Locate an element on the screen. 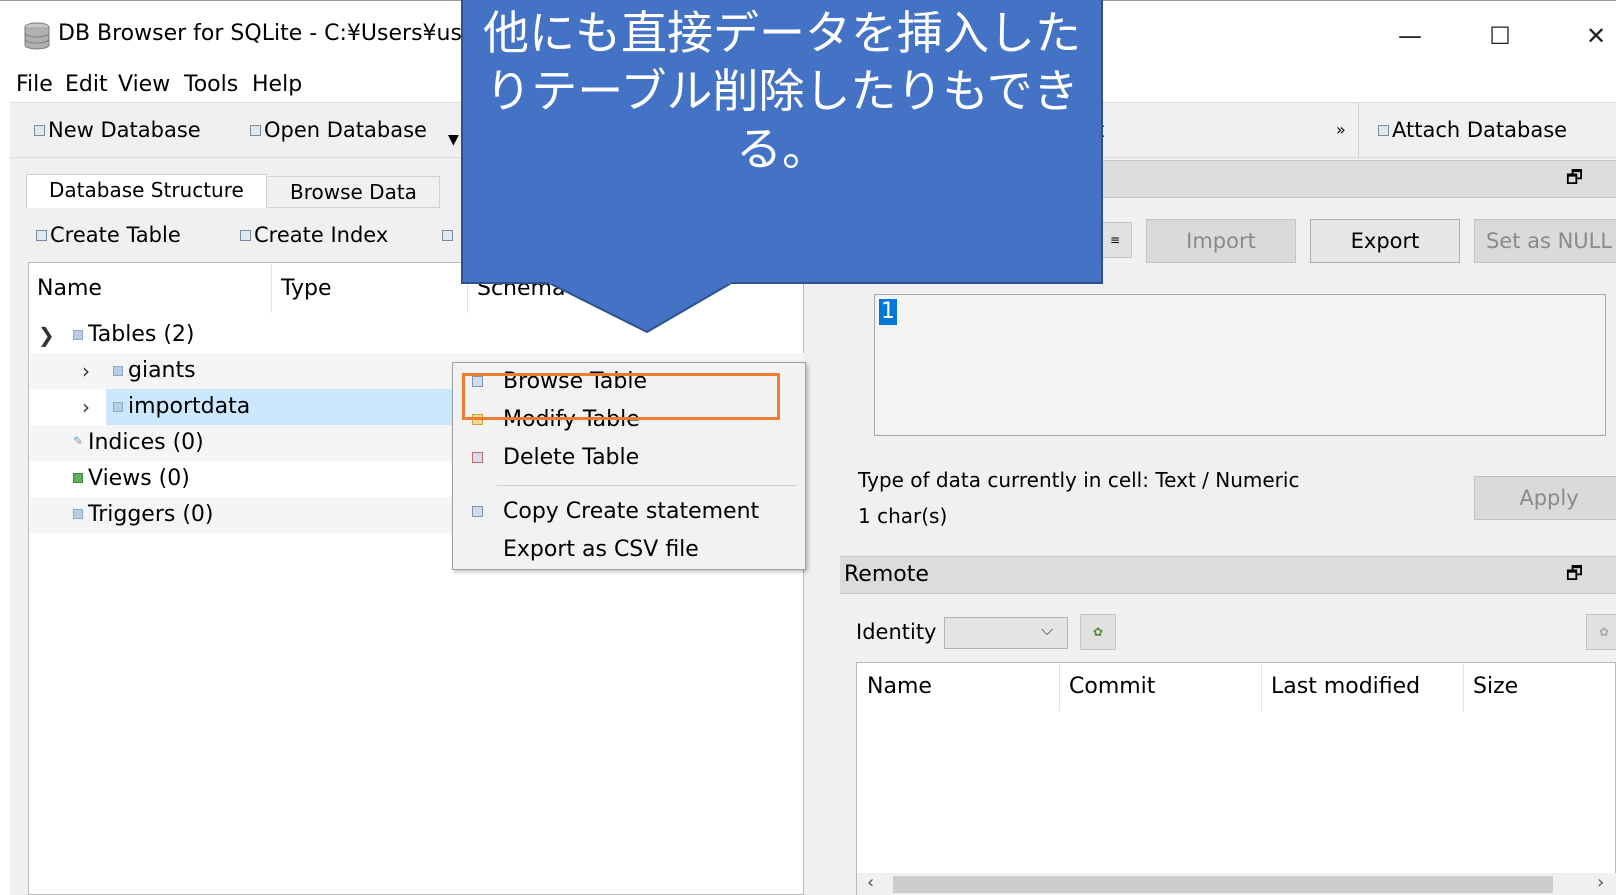 Image resolution: width=1616 pixels, height=895 pixels. toolbar-overflow-icon: » is located at coordinates (1341, 130).